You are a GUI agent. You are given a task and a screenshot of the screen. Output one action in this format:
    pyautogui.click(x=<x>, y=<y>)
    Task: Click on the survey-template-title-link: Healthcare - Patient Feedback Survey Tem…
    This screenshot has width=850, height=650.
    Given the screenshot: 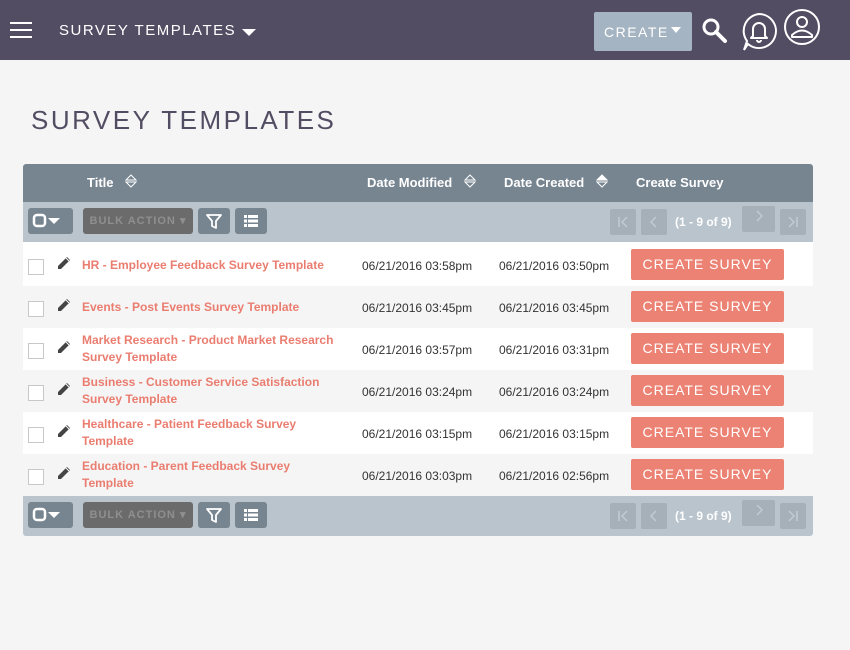 What is the action you would take?
    pyautogui.click(x=212, y=433)
    